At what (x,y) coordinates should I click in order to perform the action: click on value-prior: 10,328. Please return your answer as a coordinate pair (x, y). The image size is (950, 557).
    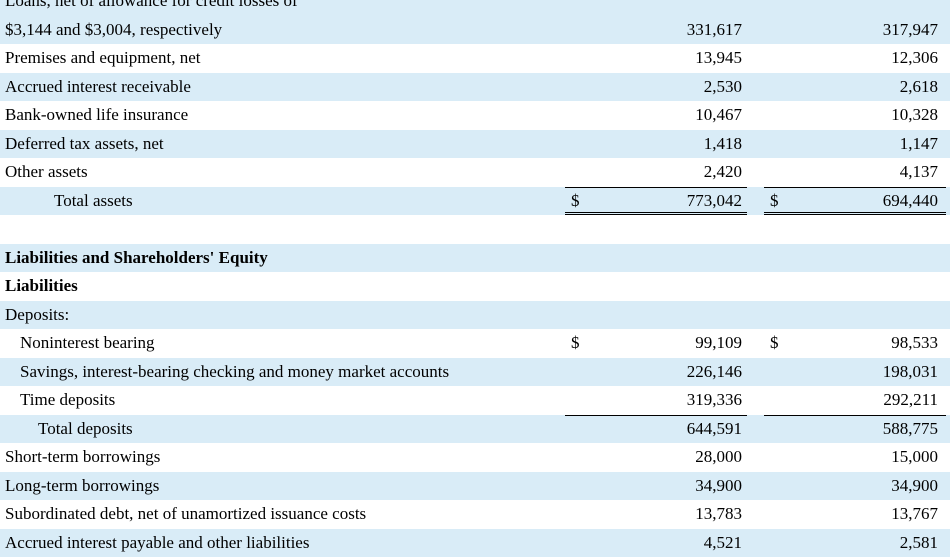
    Looking at the image, I should click on (914, 115).